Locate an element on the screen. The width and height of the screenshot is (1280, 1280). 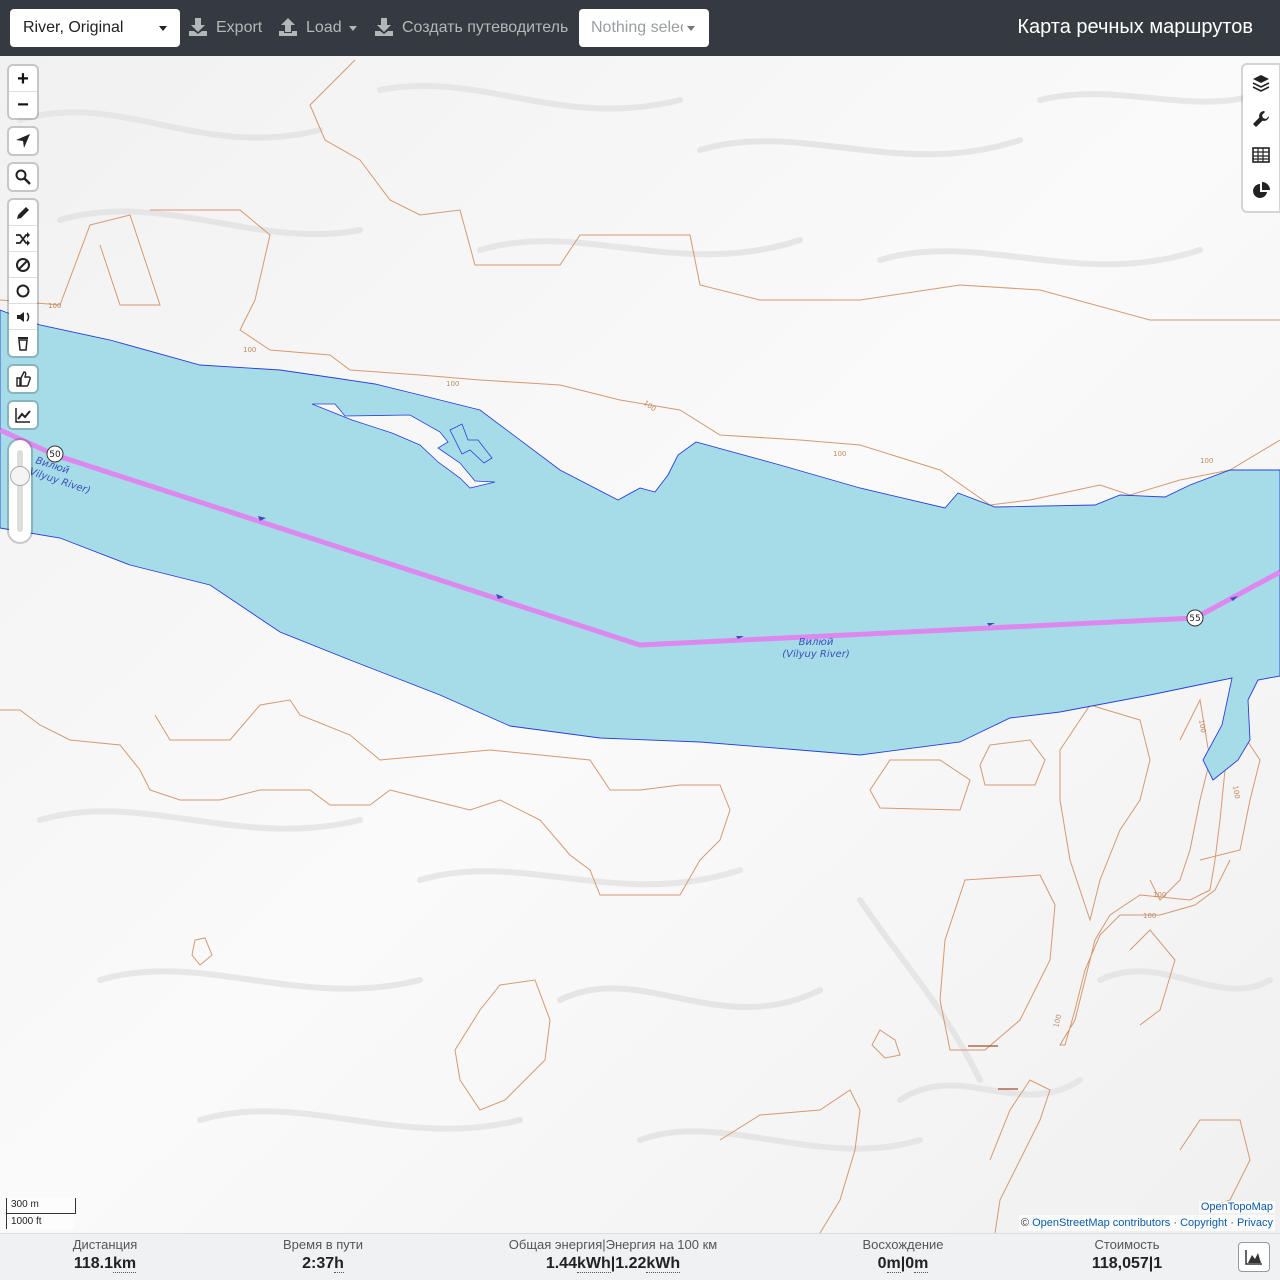
scale-bar: 300 m 1000 ft is located at coordinates (41, 1213).